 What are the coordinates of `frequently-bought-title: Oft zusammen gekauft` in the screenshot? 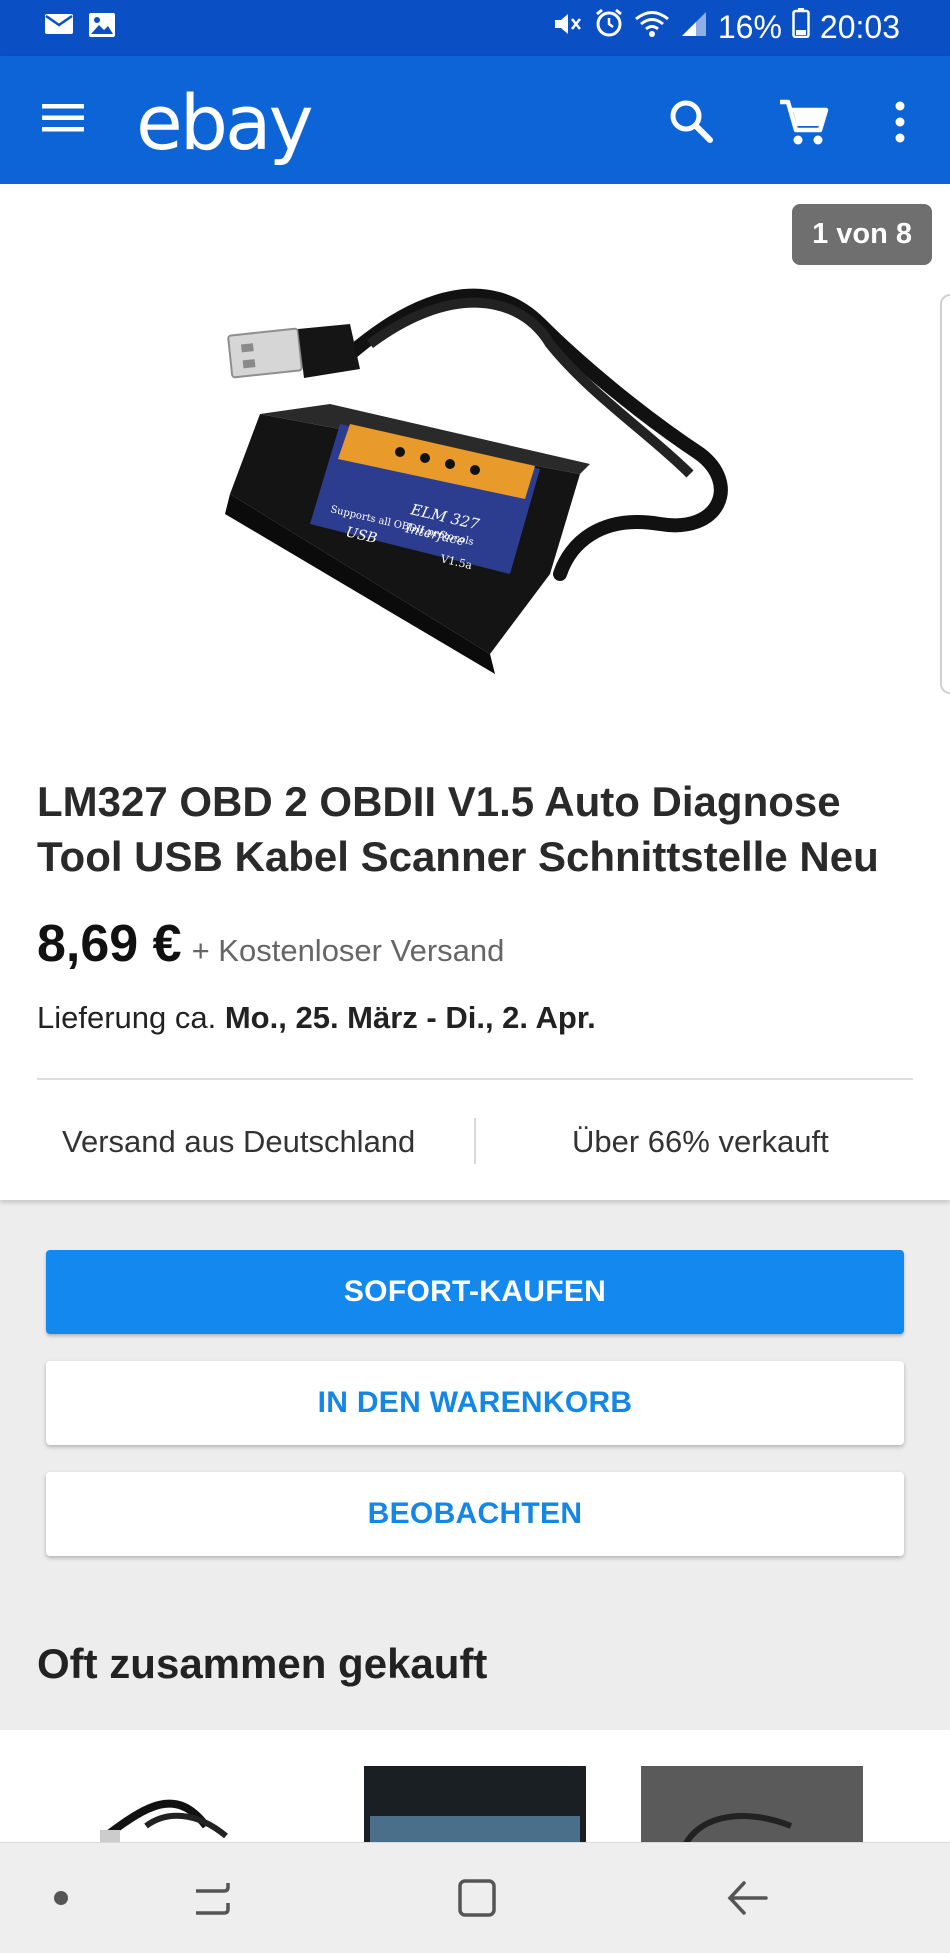 It's located at (262, 1663).